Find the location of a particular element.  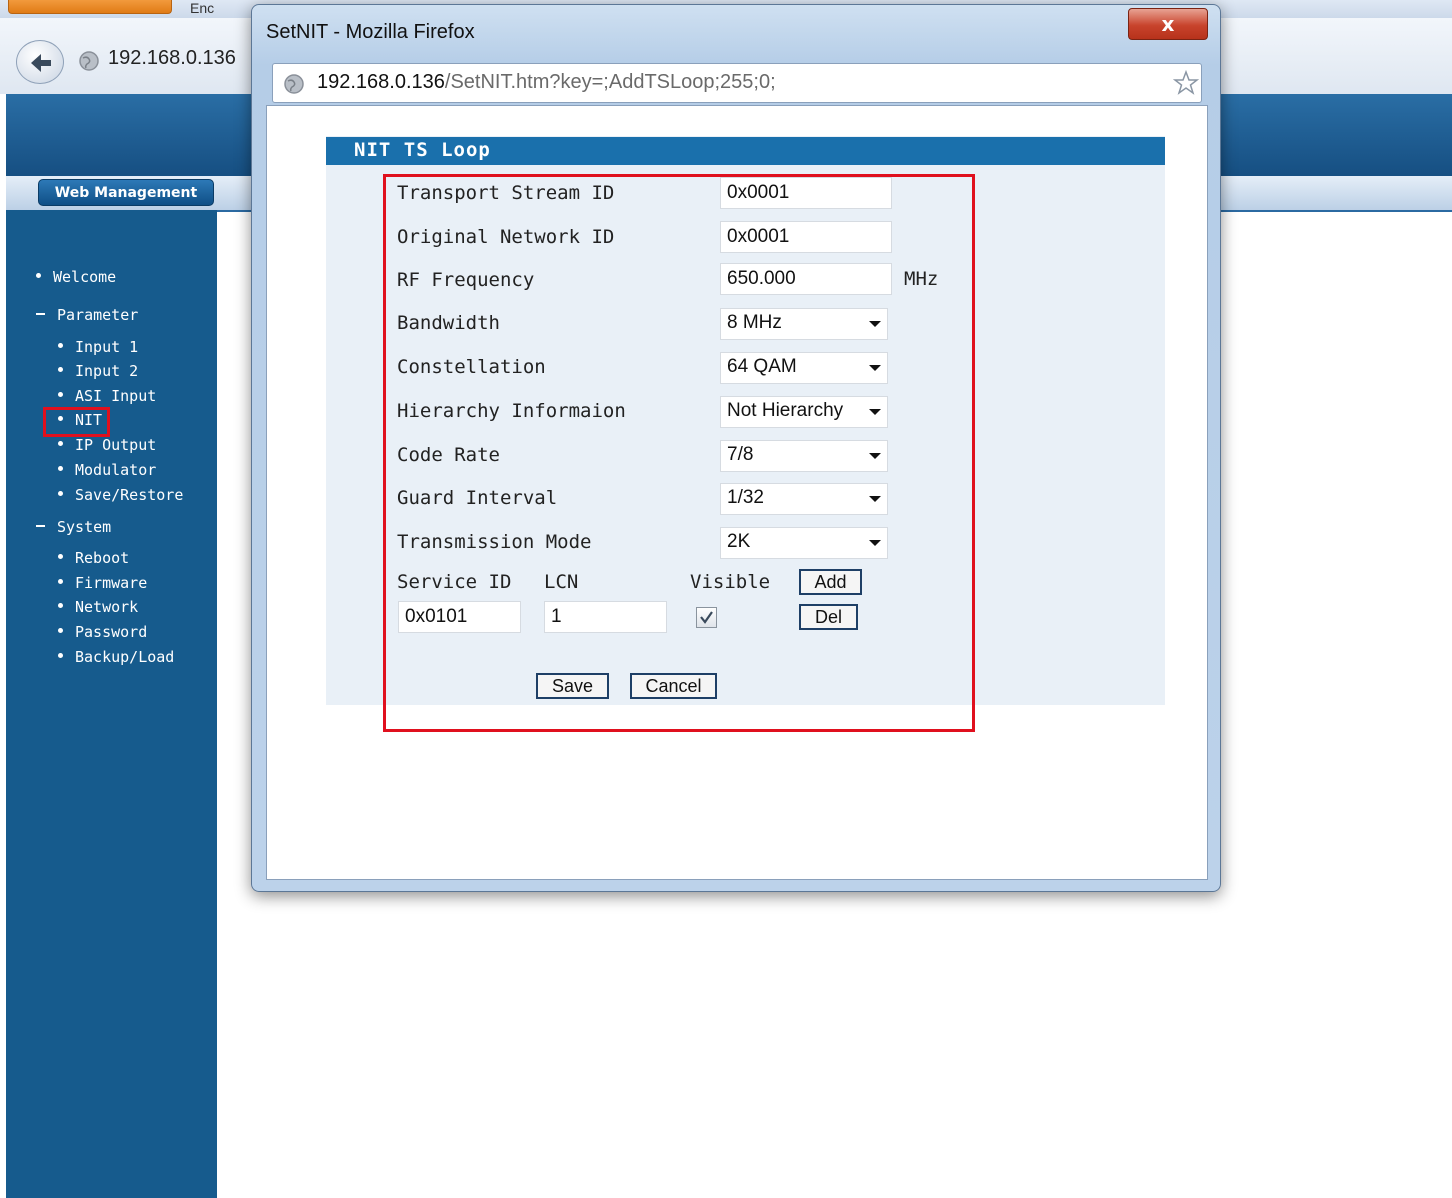

sidebar-group-parameter: Parameter is located at coordinates (87, 315).